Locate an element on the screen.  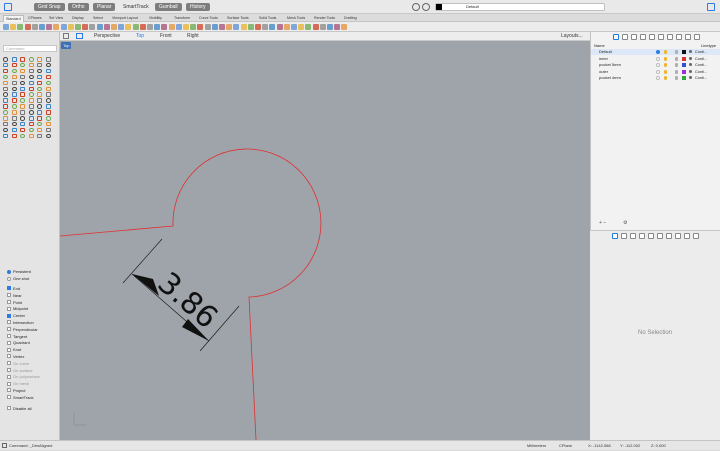
tab-solid-tools: Solid Tools is located at coordinates (267, 18).